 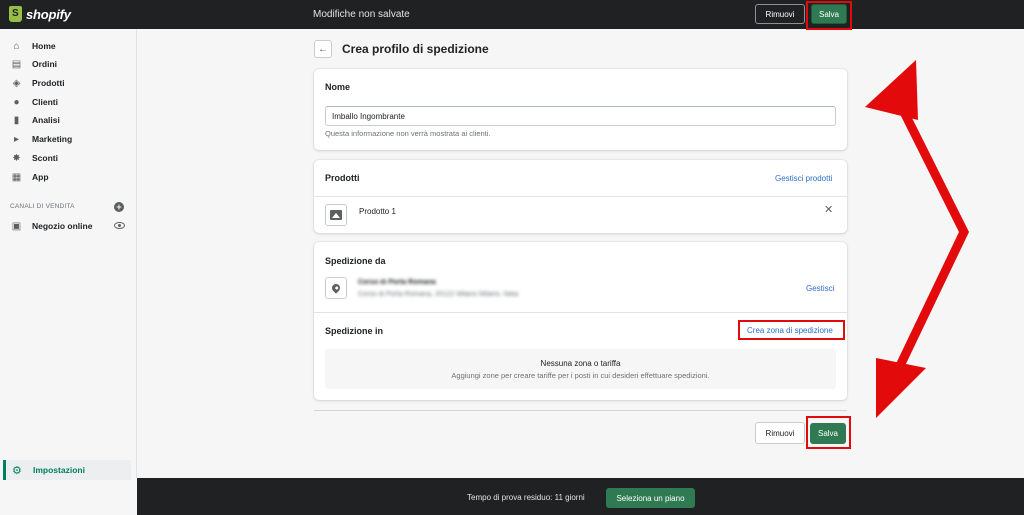 What do you see at coordinates (361, 14) in the screenshot?
I see `unsaved-changes-title: Modifiche non salvate` at bounding box center [361, 14].